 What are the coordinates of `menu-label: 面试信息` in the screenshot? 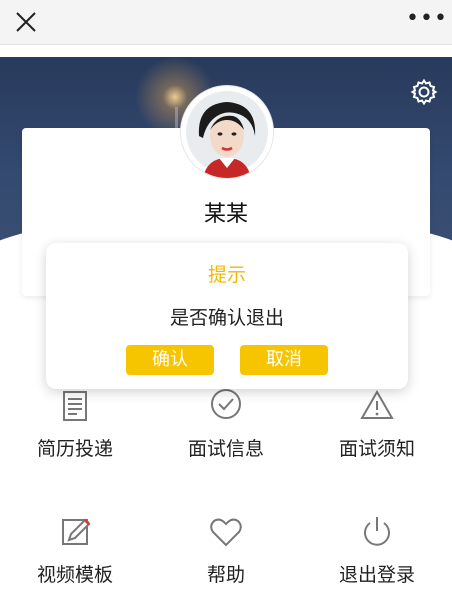 It's located at (225, 449).